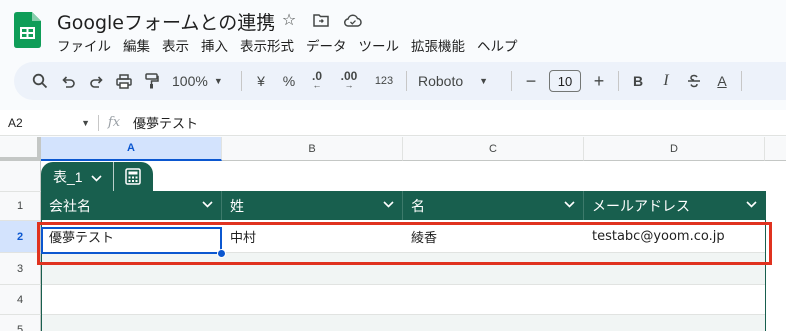 The image size is (786, 331). I want to click on selected-cell-outline, so click(131, 240).